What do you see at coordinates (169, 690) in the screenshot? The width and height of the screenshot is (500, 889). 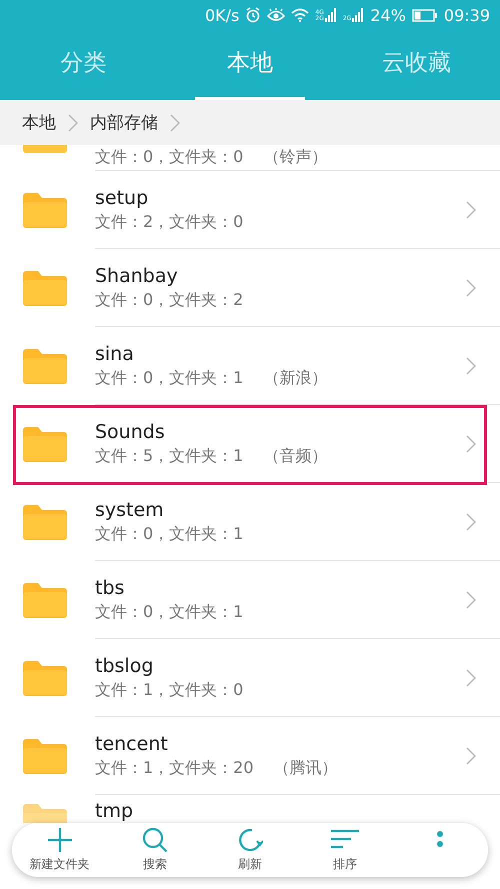 I see `file-count-text: 文件：1，文件夹：0` at bounding box center [169, 690].